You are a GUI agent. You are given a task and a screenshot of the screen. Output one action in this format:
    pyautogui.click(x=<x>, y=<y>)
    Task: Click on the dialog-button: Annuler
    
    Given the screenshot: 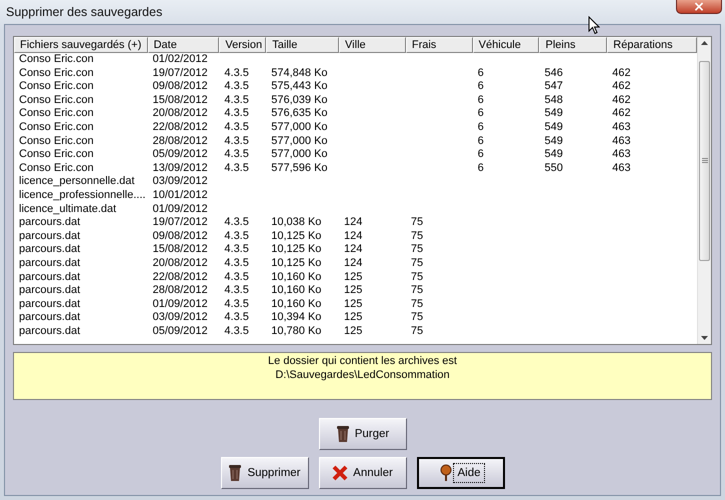 What is the action you would take?
    pyautogui.click(x=362, y=473)
    